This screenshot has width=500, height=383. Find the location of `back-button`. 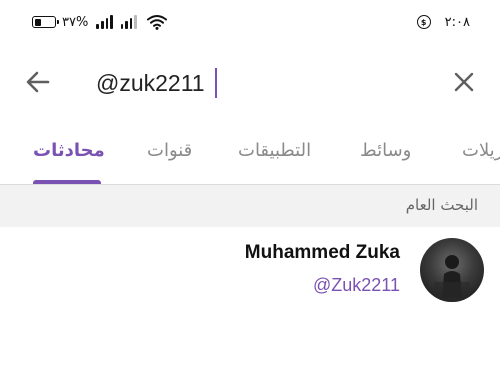

back-button is located at coordinates (38, 82).